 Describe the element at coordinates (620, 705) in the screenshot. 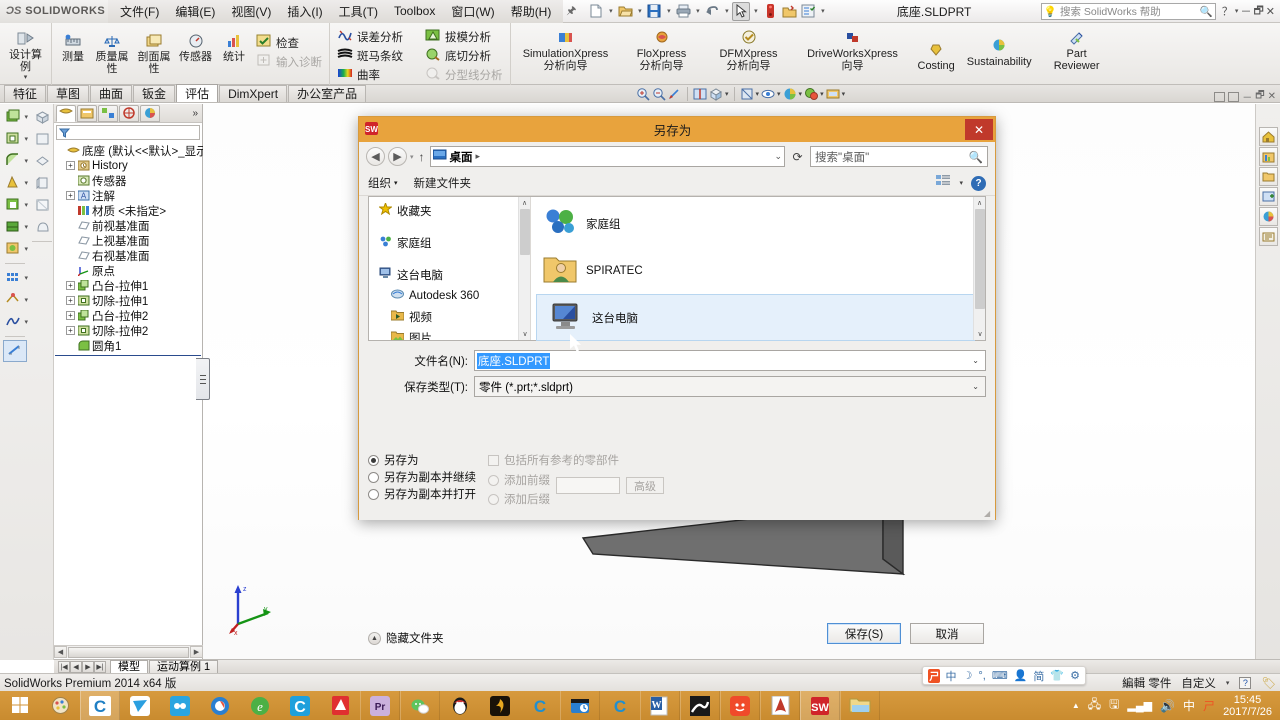

I see `taskbar-caxa-4: C` at that location.